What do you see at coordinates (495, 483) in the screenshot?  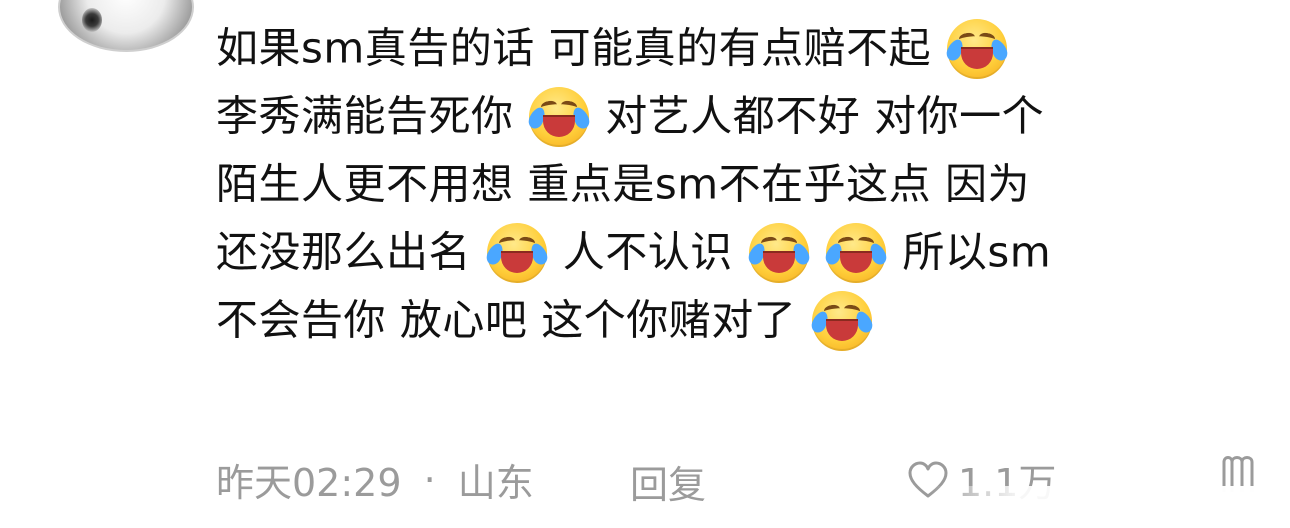 I see `comment-location: 山东` at bounding box center [495, 483].